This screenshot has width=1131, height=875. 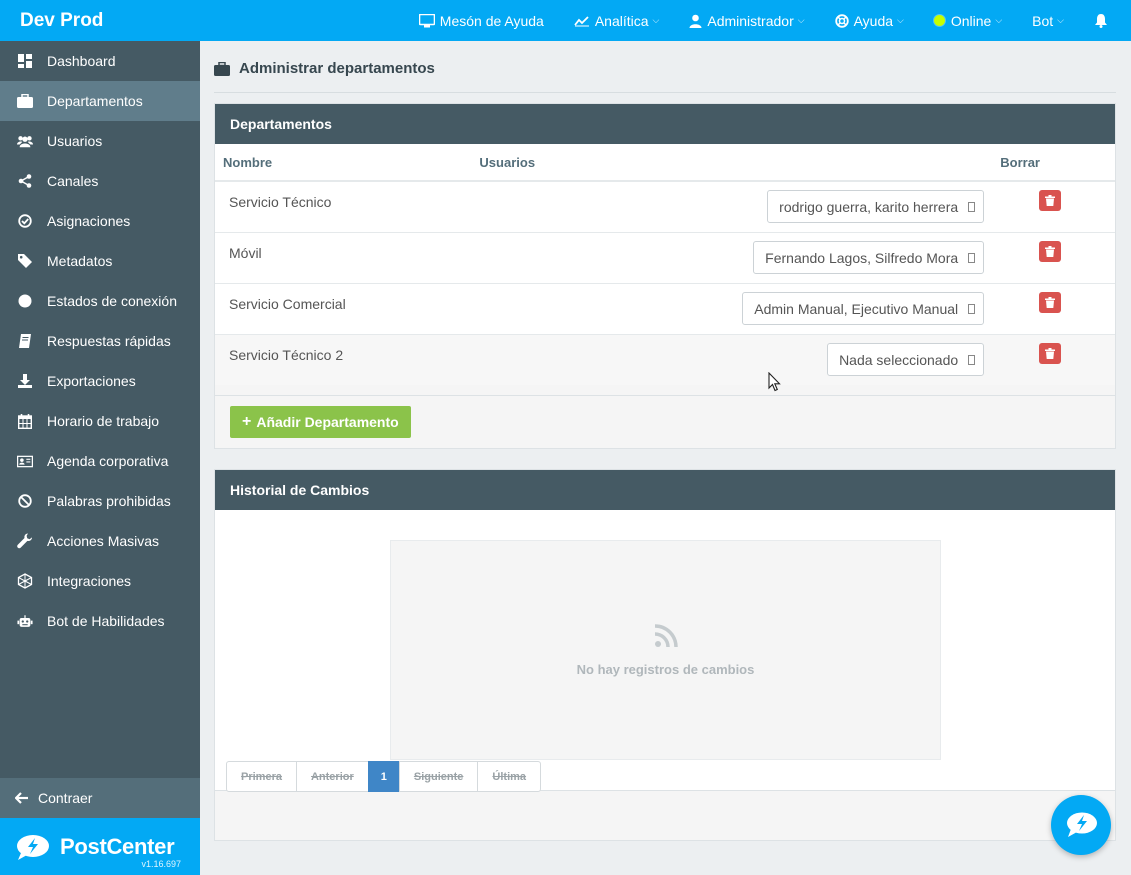 What do you see at coordinates (117, 846) in the screenshot?
I see `logo-text: PostCenter` at bounding box center [117, 846].